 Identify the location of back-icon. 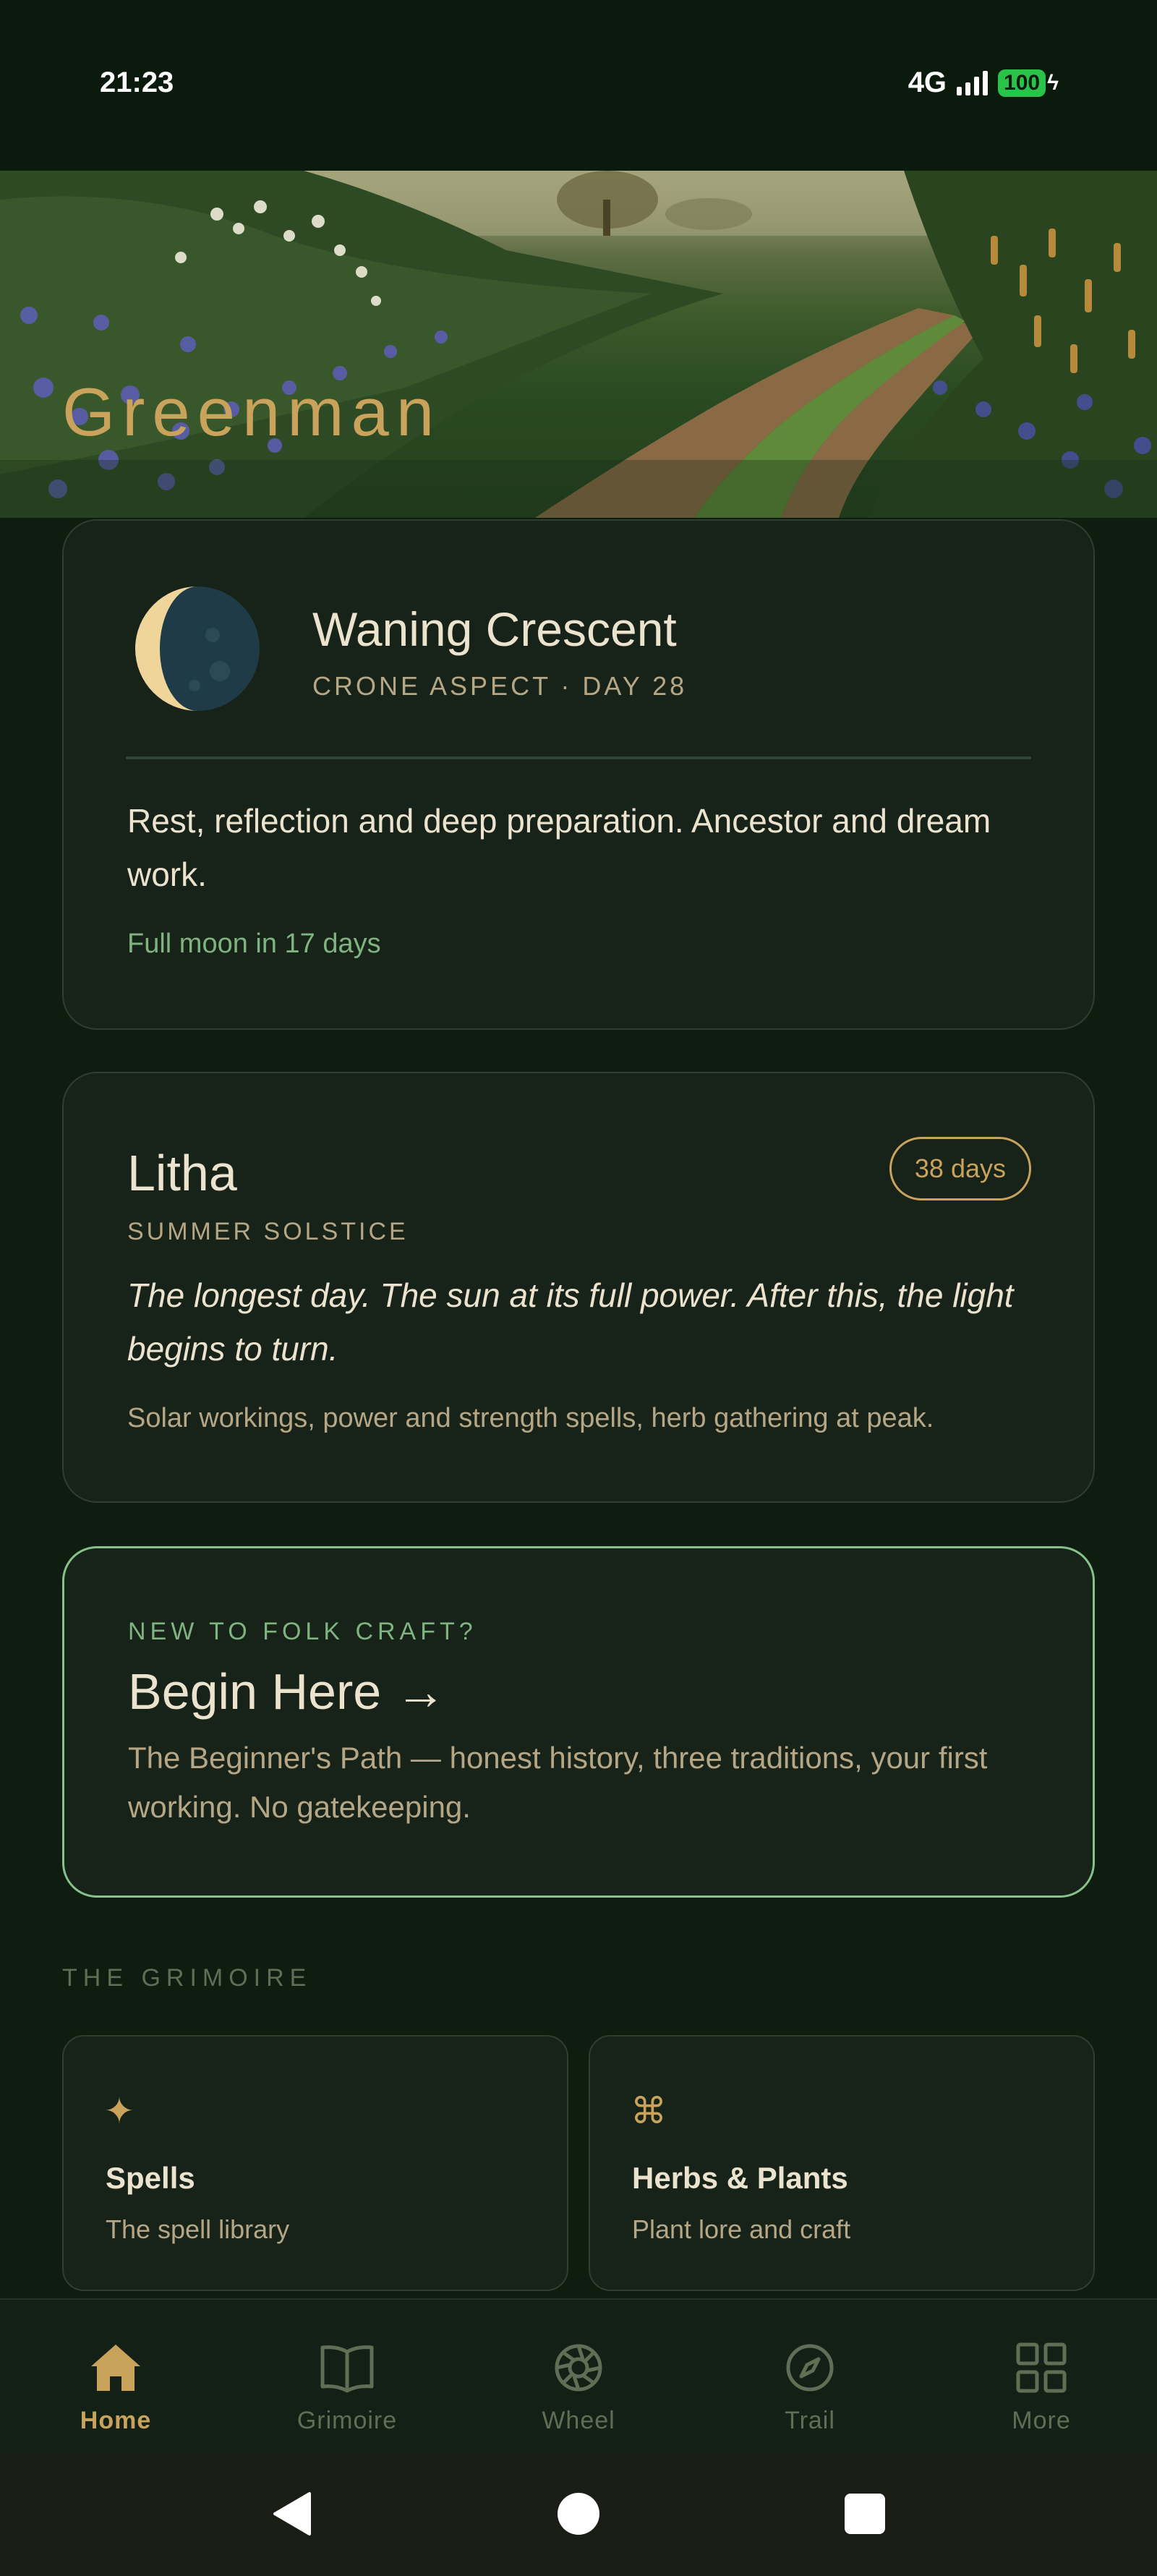
(292, 2514).